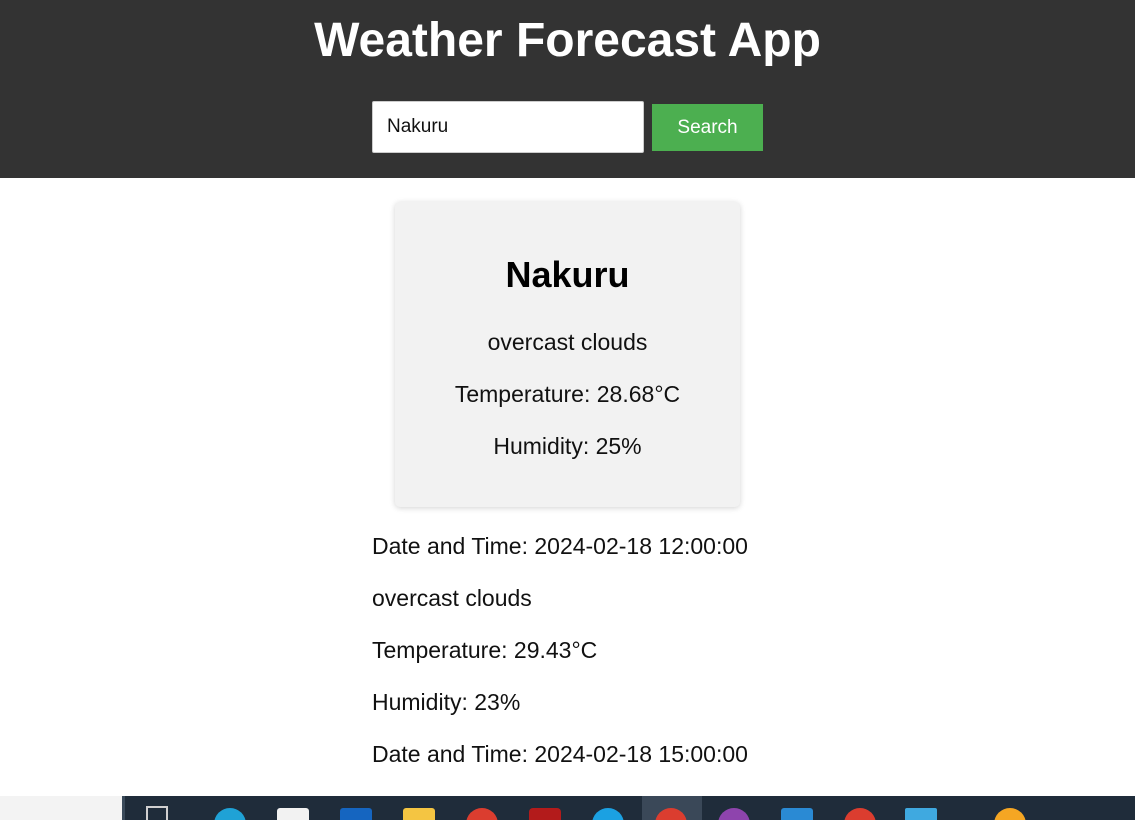 The image size is (1135, 820). Describe the element at coordinates (567, 394) in the screenshot. I see `current-temperature: Temperature: 28.68°C` at that location.